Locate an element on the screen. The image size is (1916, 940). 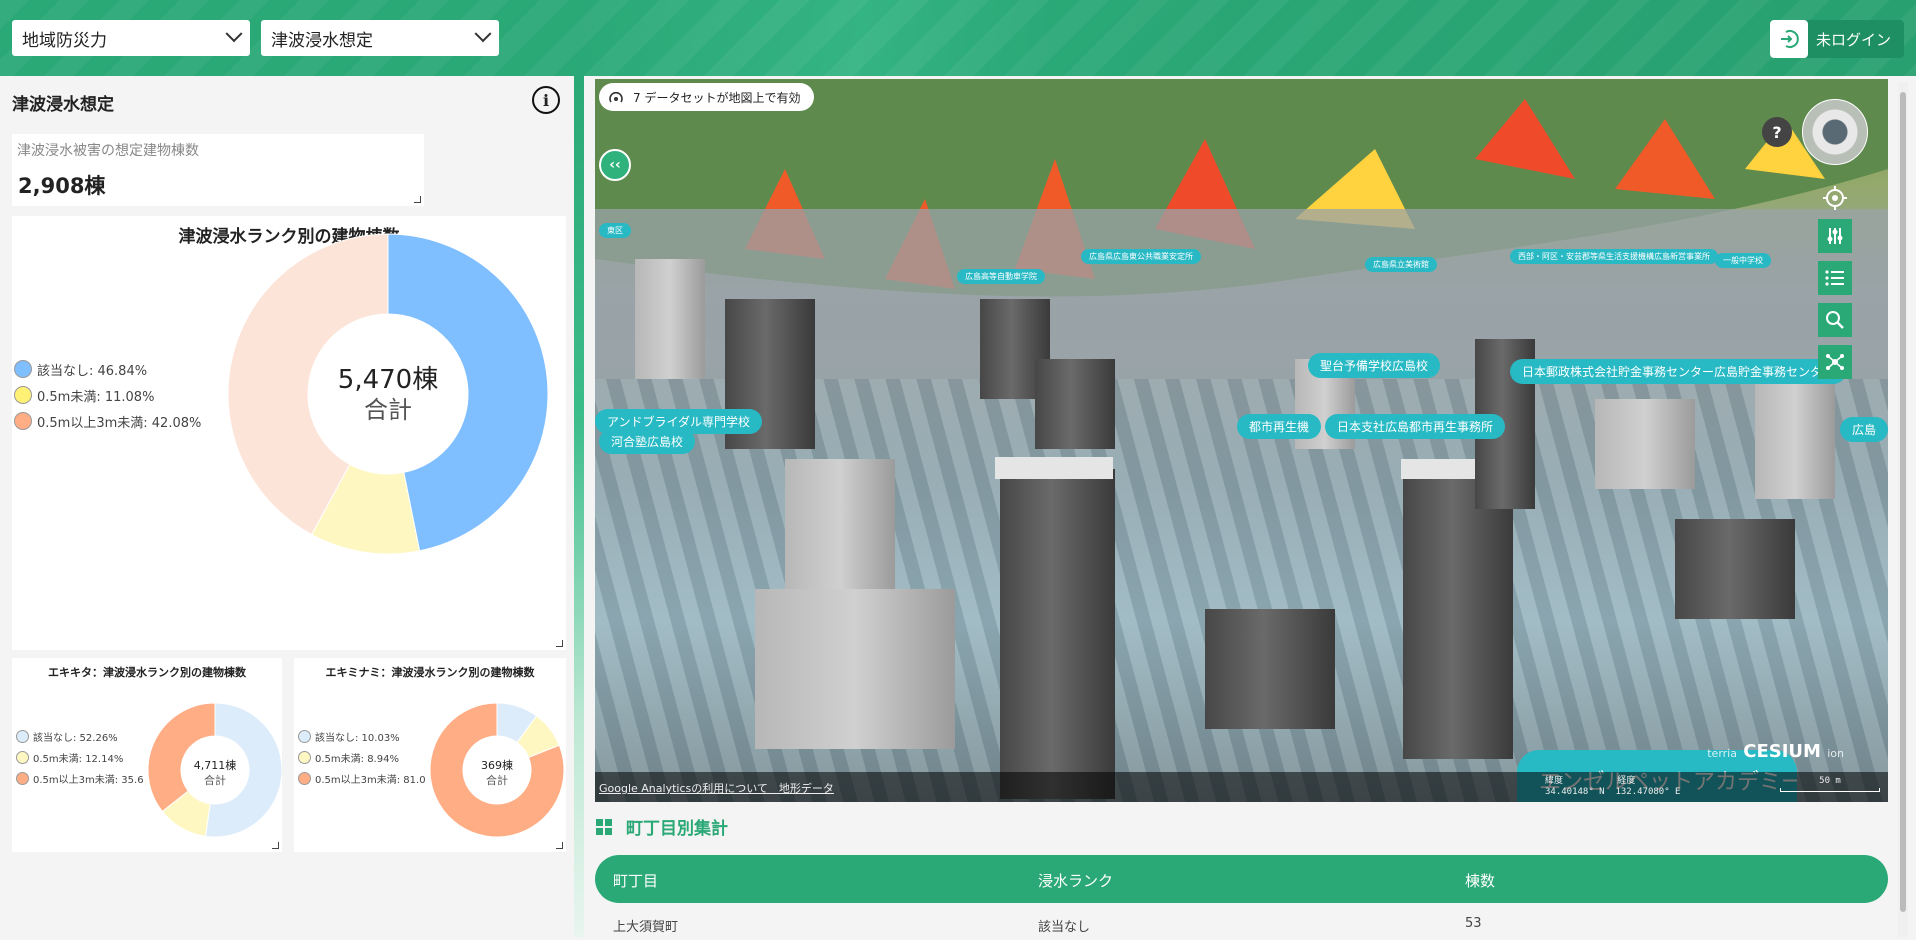
dataset-chip: 7 データセットが地図上で有効 is located at coordinates (707, 97).